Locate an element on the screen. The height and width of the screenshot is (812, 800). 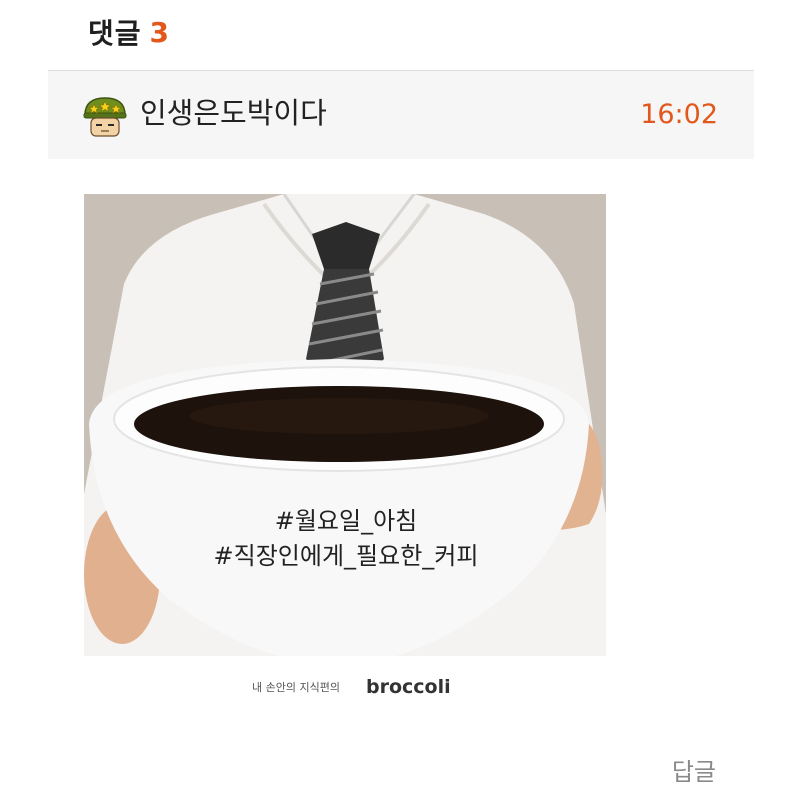
comments-count: 3 is located at coordinates (160, 32).